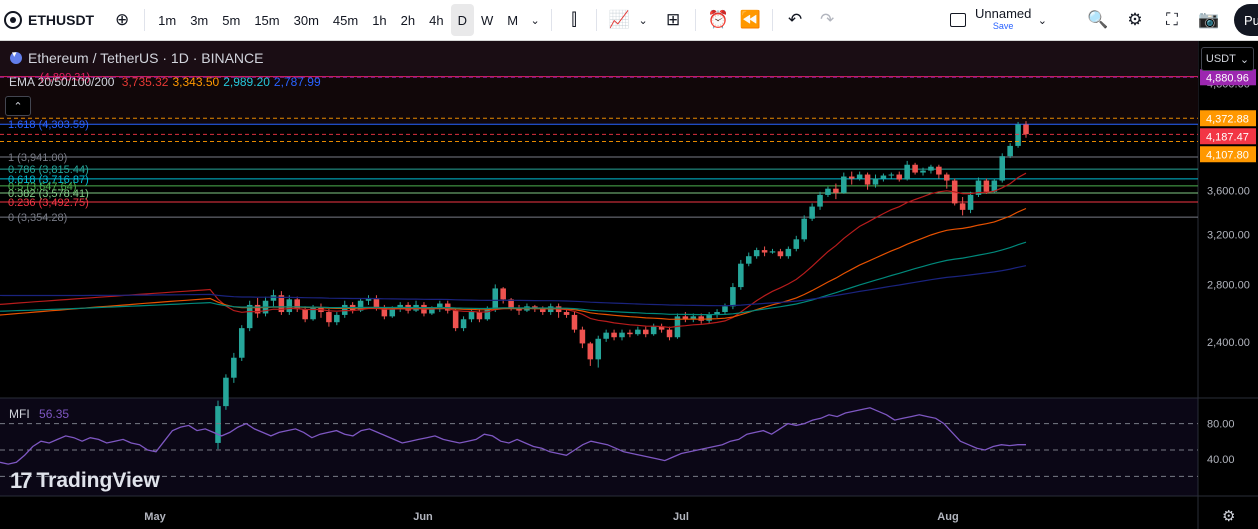 This screenshot has height=529, width=1258. I want to click on templates-button: ⊞, so click(673, 20).